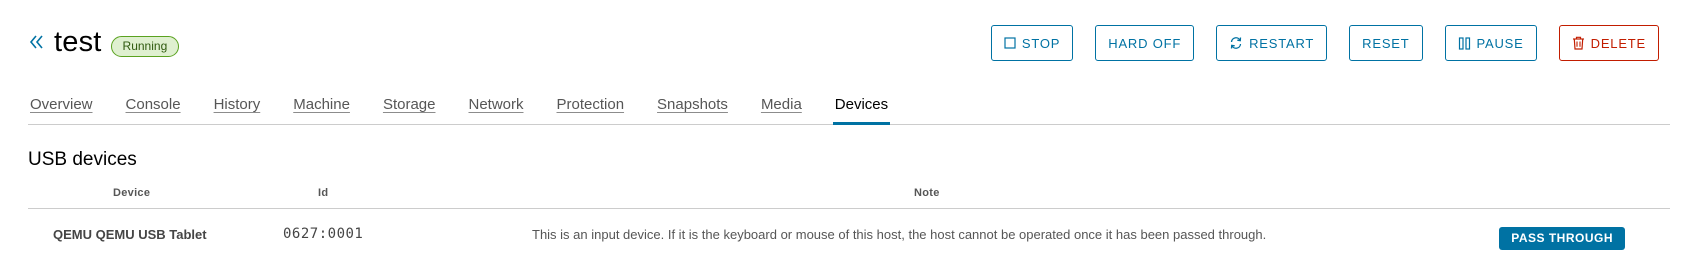 This screenshot has height=268, width=1690. I want to click on tab-machine: Machine, so click(321, 107).